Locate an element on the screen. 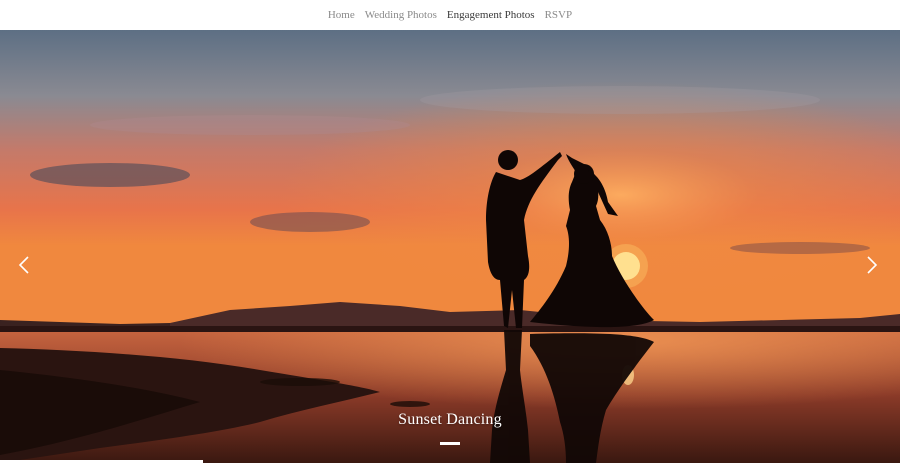 The height and width of the screenshot is (463, 900). carousel-indicators is located at coordinates (450, 443).